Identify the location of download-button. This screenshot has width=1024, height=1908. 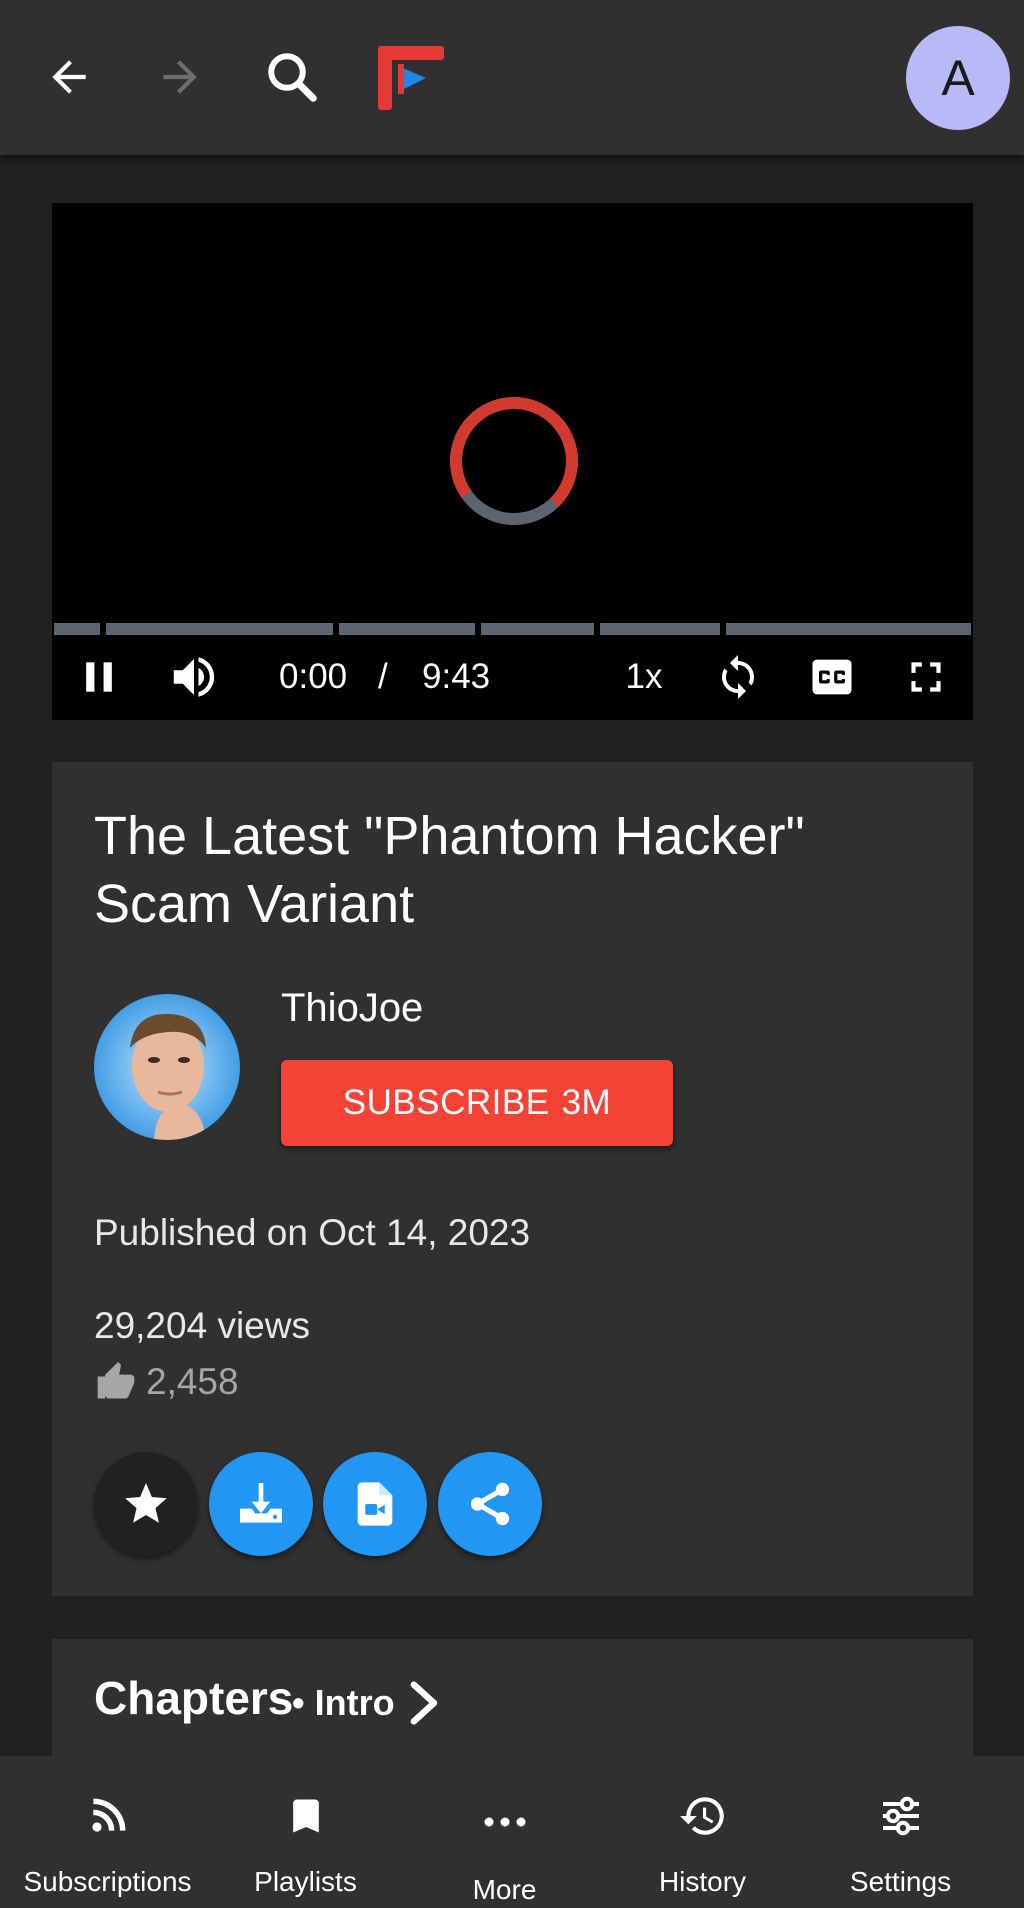
(261, 1504).